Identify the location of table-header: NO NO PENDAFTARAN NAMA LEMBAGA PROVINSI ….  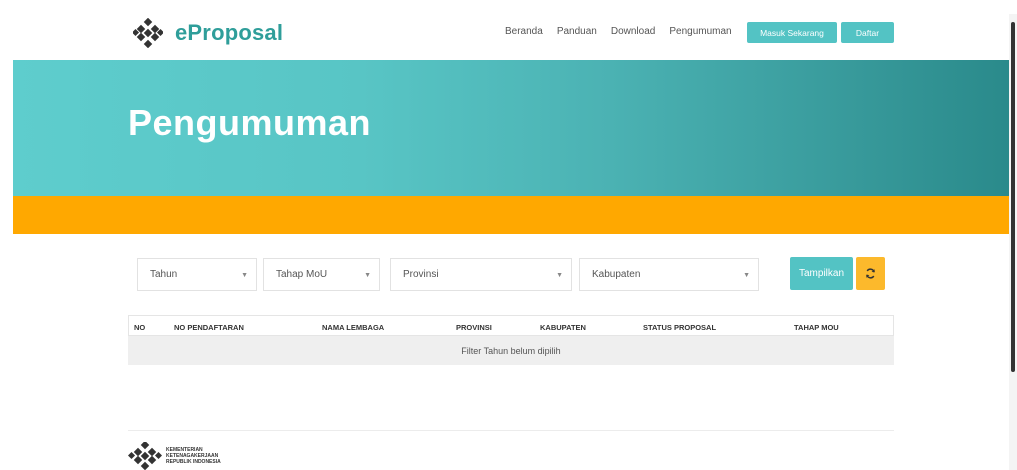
(511, 325).